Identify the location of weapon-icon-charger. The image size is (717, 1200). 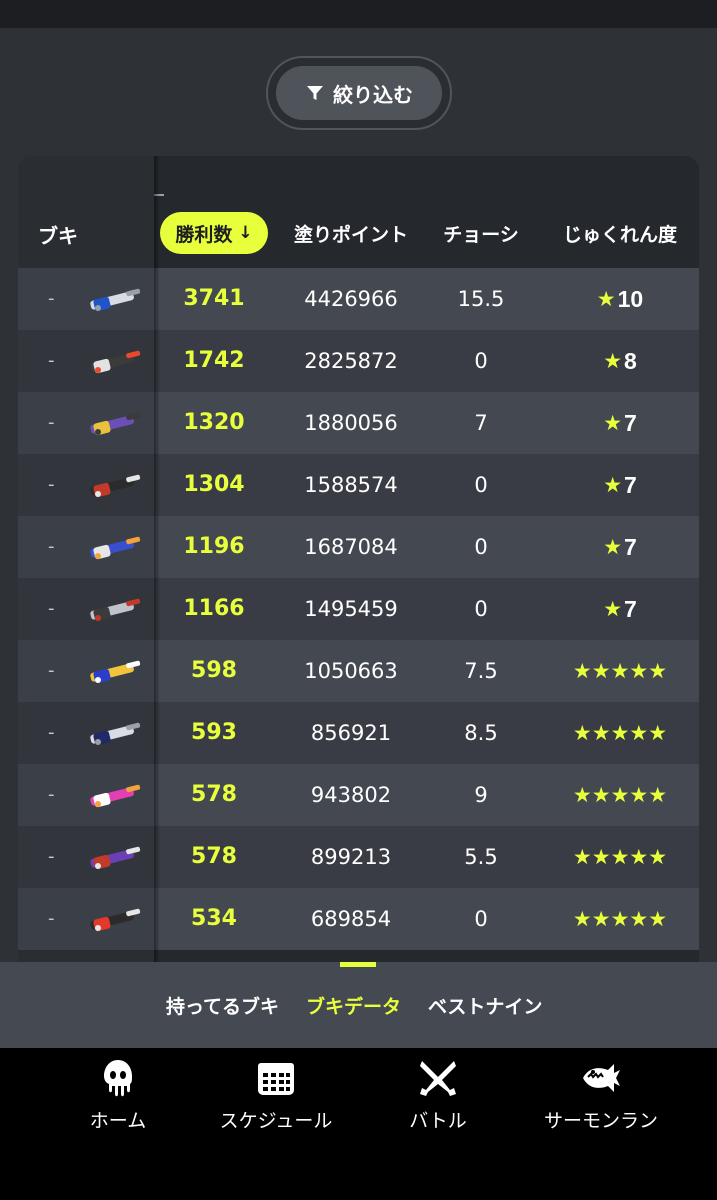
(115, 424).